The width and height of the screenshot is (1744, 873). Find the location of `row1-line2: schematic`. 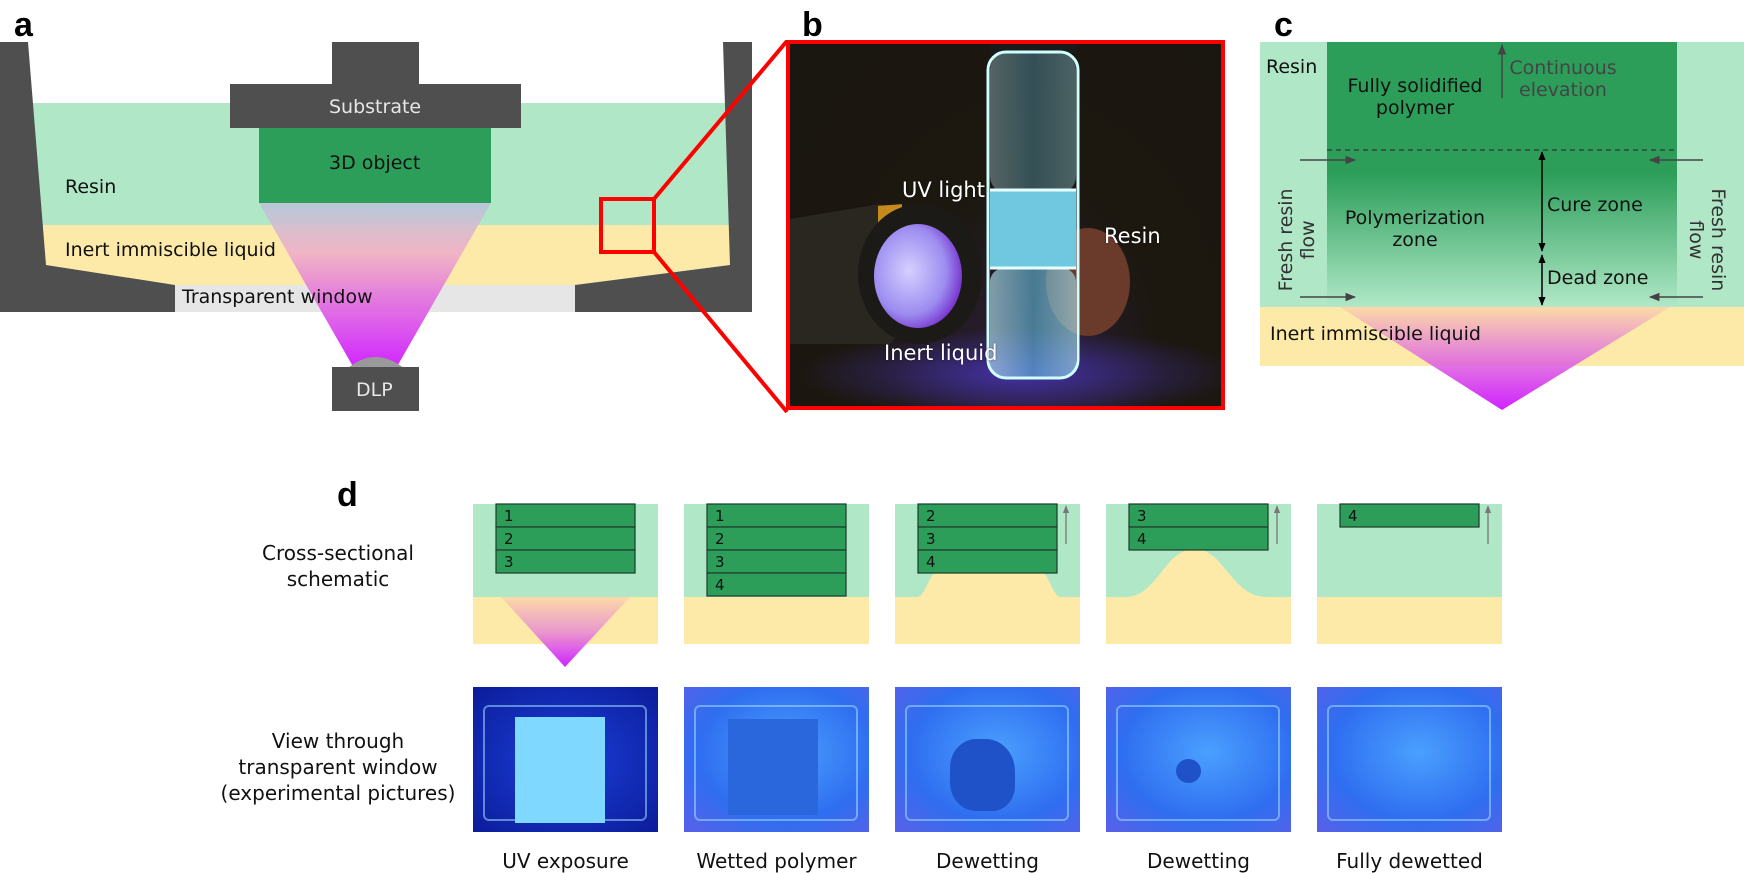

row1-line2: schematic is located at coordinates (338, 579).